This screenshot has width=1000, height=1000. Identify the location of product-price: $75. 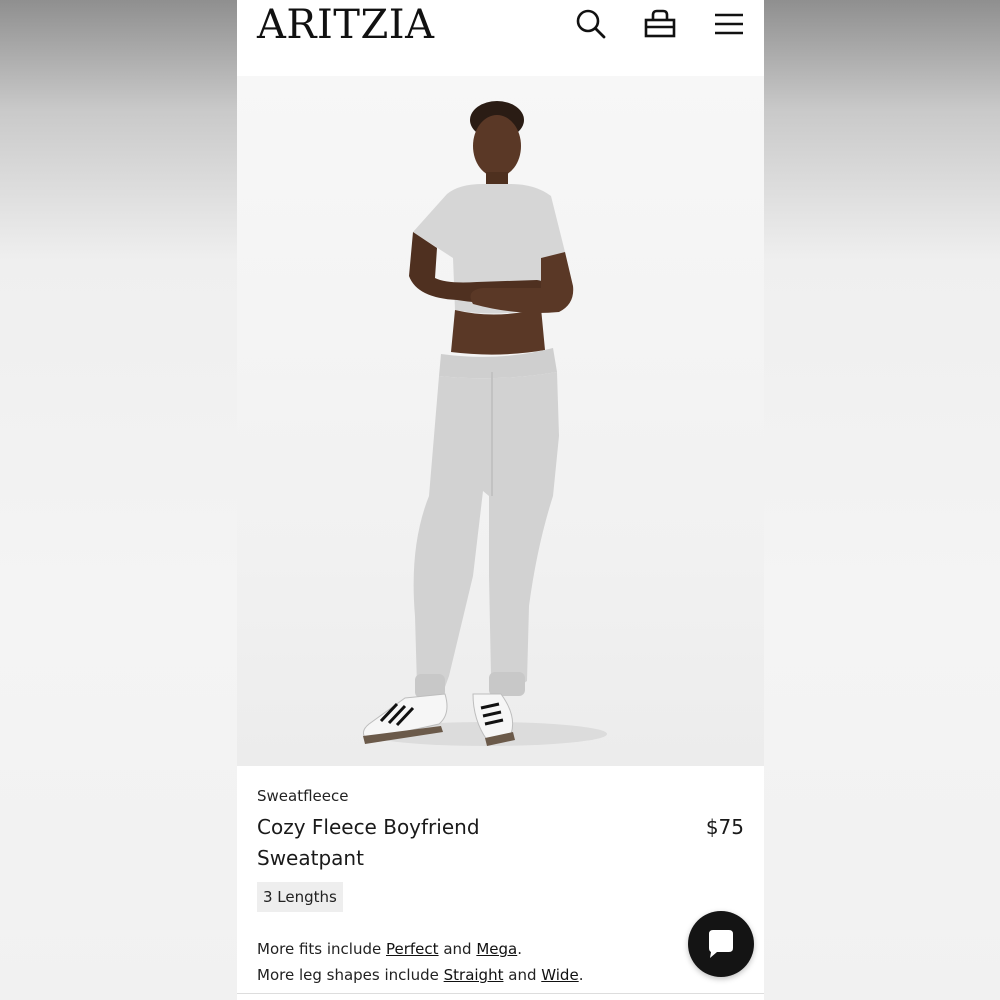
(724, 827).